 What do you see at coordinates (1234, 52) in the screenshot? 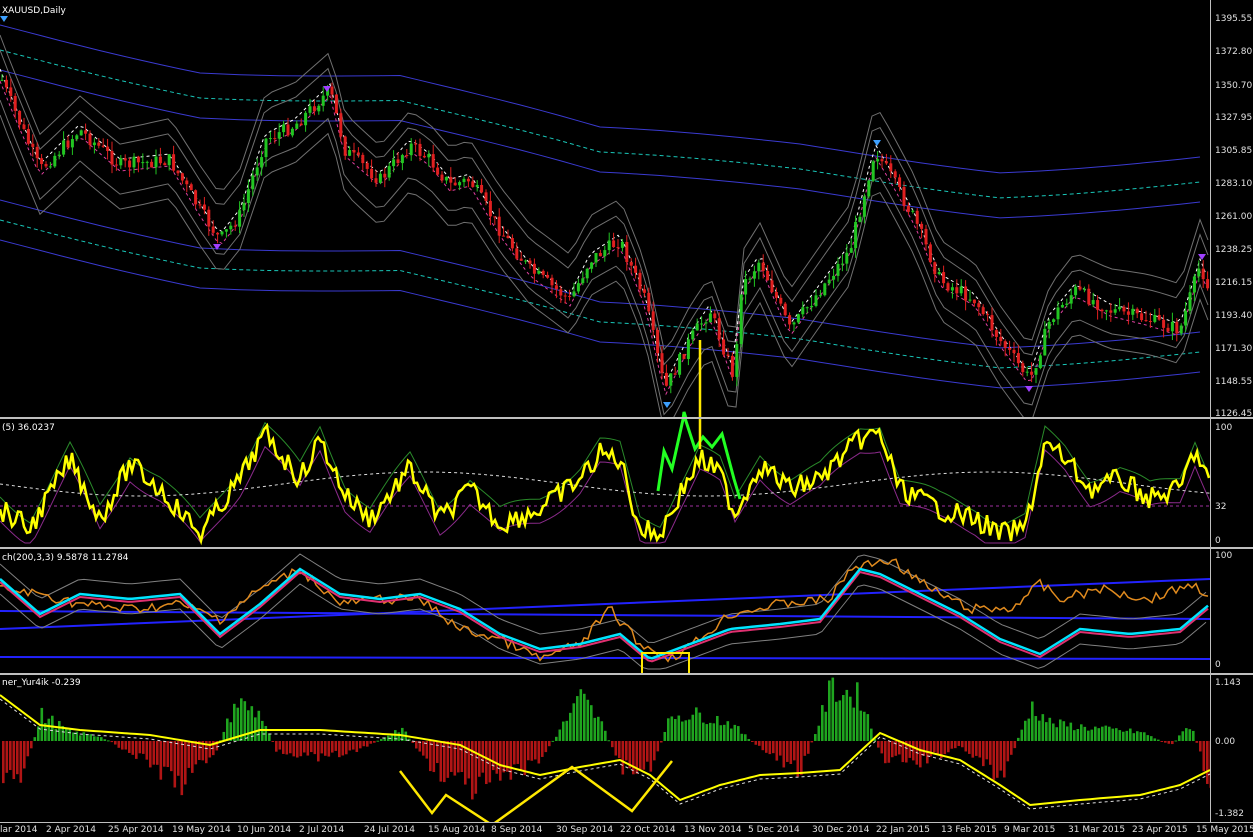
I see `price-tick: 1372.80` at bounding box center [1234, 52].